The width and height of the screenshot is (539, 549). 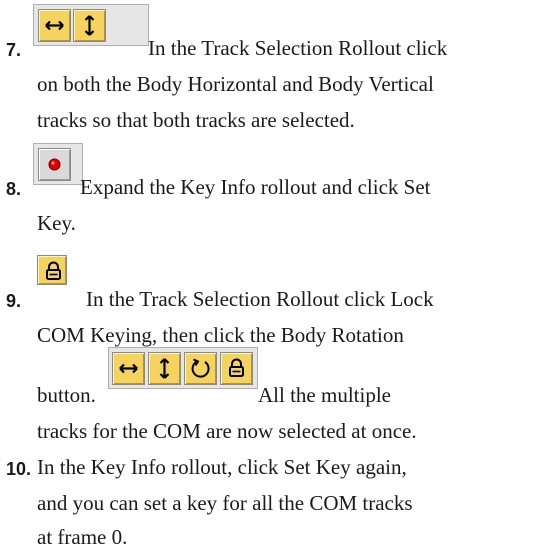 I want to click on set-key-button, so click(x=54, y=164).